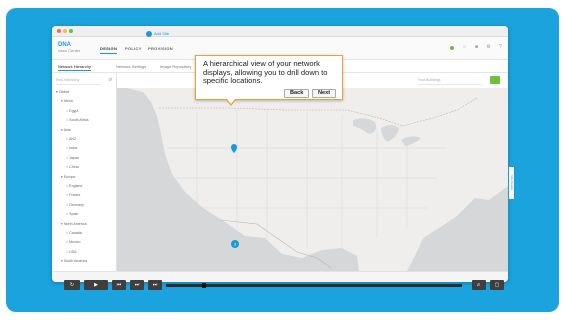 The height and width of the screenshot is (320, 565). What do you see at coordinates (314, 285) in the screenshot?
I see `progress-track` at bounding box center [314, 285].